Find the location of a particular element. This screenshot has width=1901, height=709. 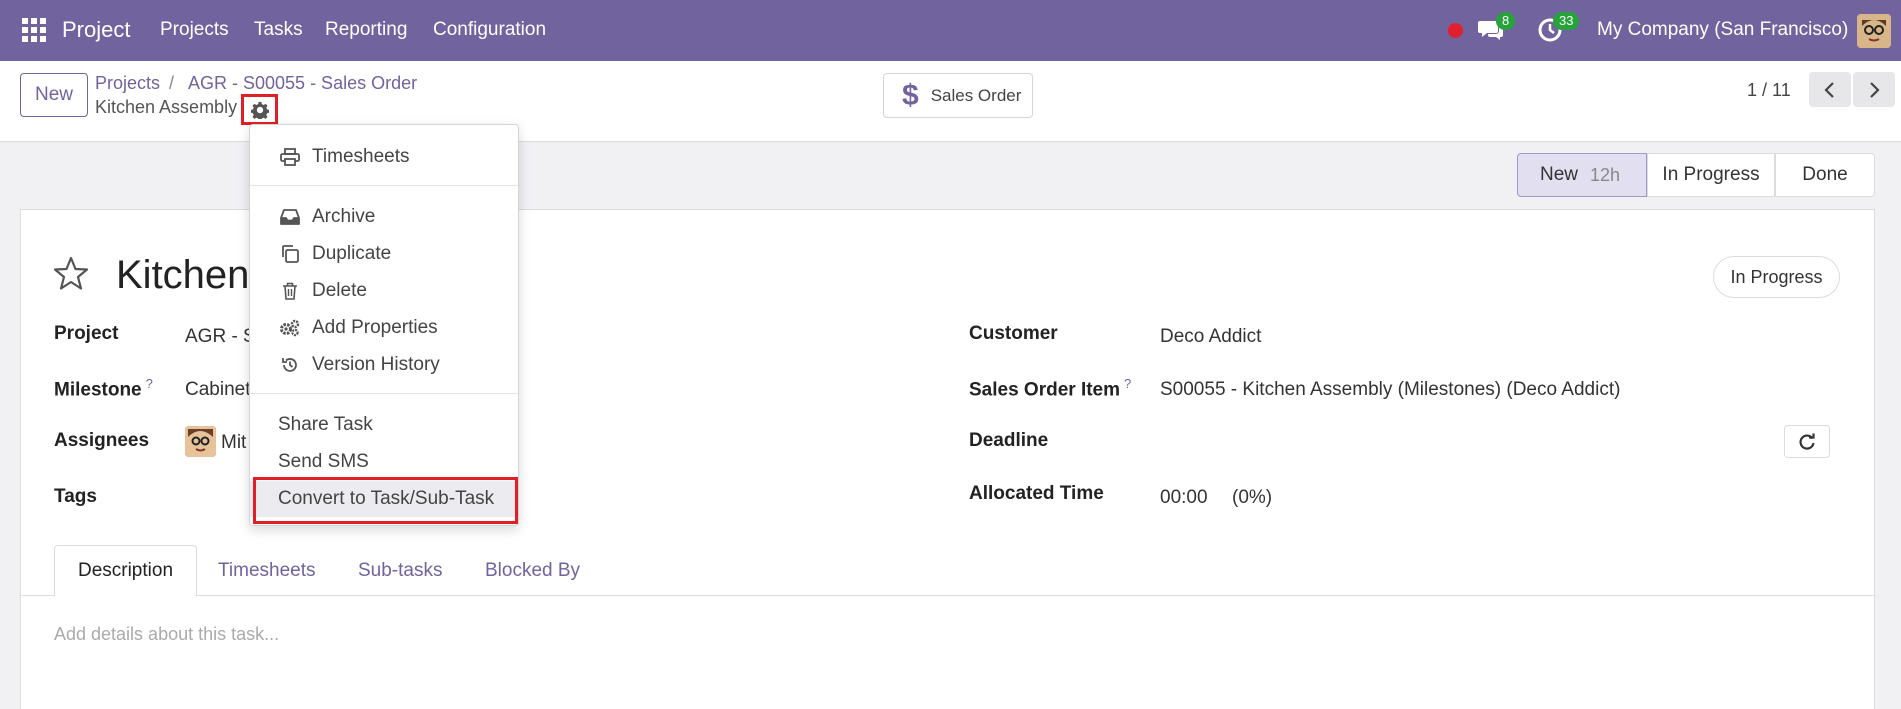

project-label: Project is located at coordinates (86, 333).